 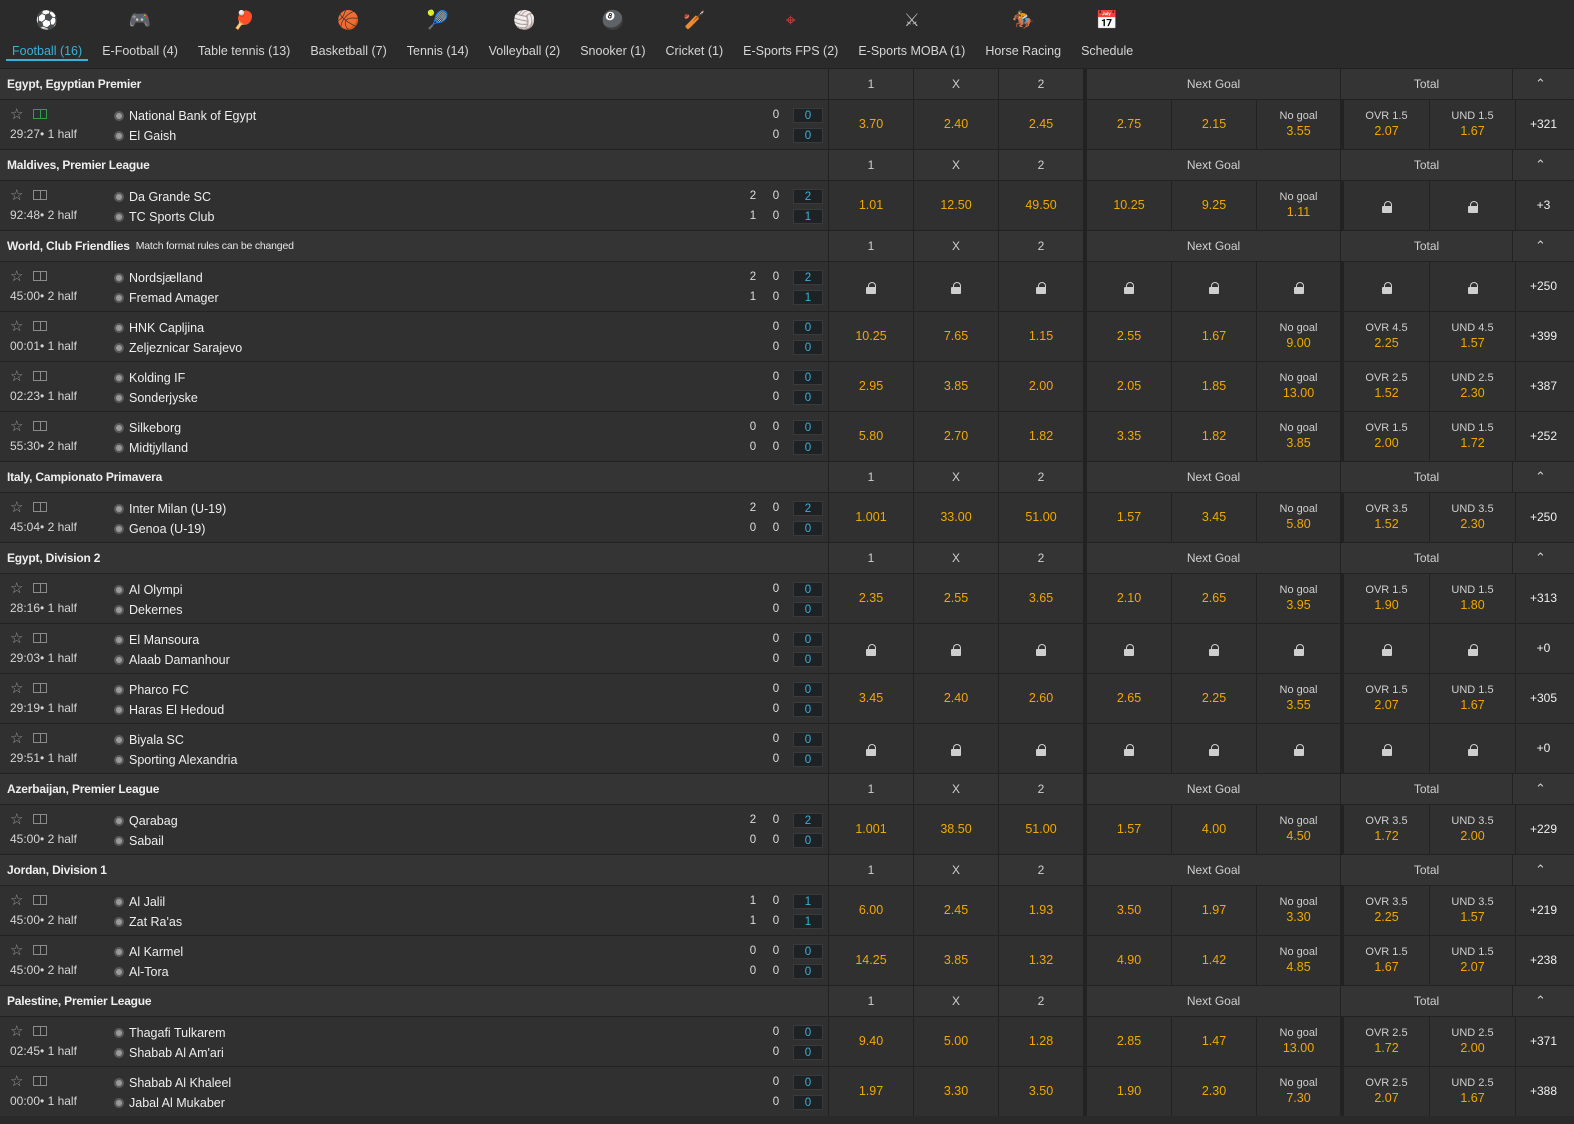 What do you see at coordinates (1543, 829) in the screenshot?
I see `more-markets-button: +229` at bounding box center [1543, 829].